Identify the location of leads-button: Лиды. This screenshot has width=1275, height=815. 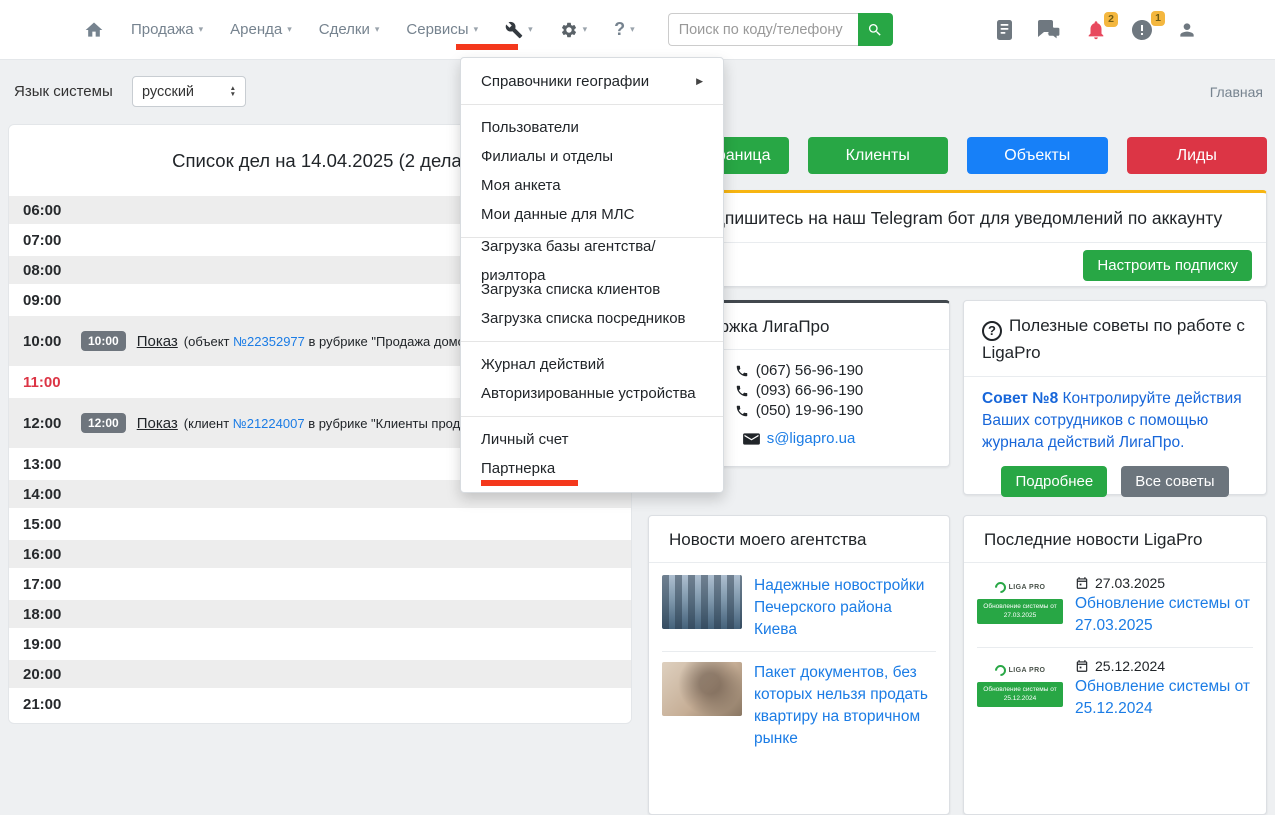
(1196, 155).